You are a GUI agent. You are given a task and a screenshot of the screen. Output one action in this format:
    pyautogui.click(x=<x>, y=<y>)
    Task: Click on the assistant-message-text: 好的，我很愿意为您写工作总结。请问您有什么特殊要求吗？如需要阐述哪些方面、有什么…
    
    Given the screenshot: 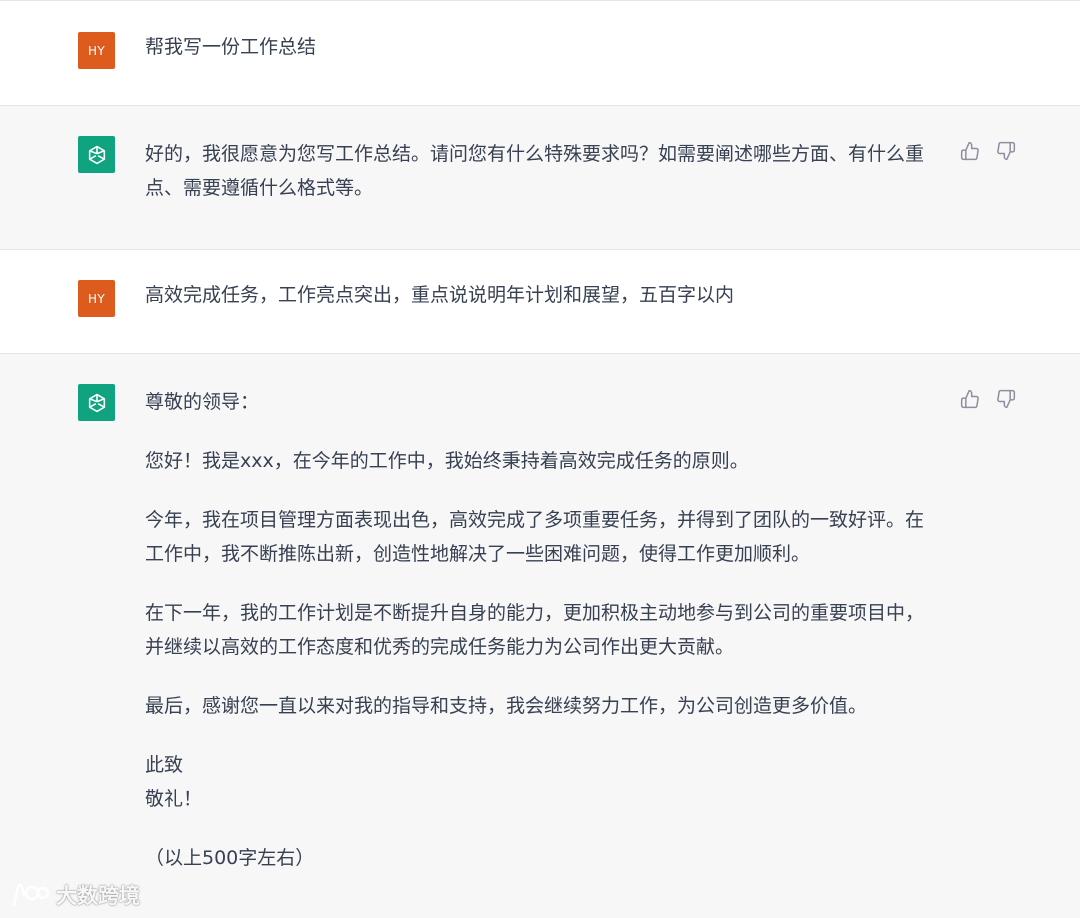 What is the action you would take?
    pyautogui.click(x=535, y=171)
    